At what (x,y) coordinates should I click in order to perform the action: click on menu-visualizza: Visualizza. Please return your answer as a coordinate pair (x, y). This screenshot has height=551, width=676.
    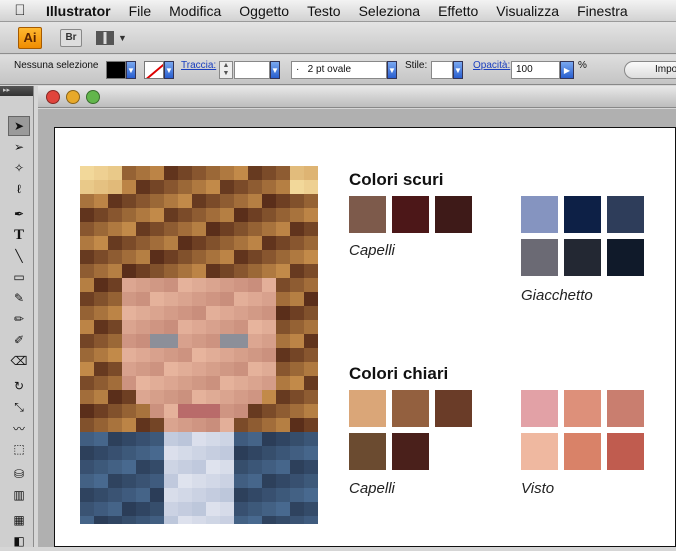
    Looking at the image, I should click on (527, 11).